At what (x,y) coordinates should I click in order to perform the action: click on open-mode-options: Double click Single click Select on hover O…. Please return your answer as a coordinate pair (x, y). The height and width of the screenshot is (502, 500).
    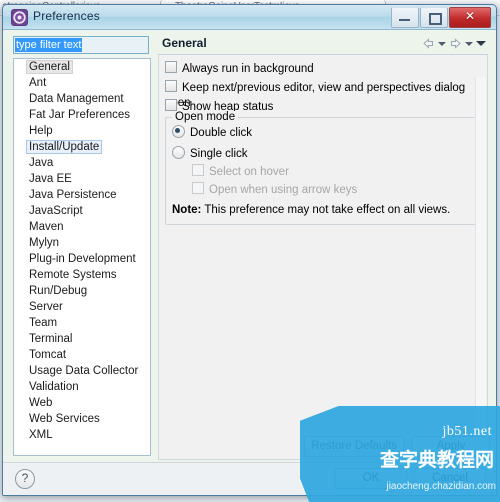
    Looking at the image, I should click on (322, 161).